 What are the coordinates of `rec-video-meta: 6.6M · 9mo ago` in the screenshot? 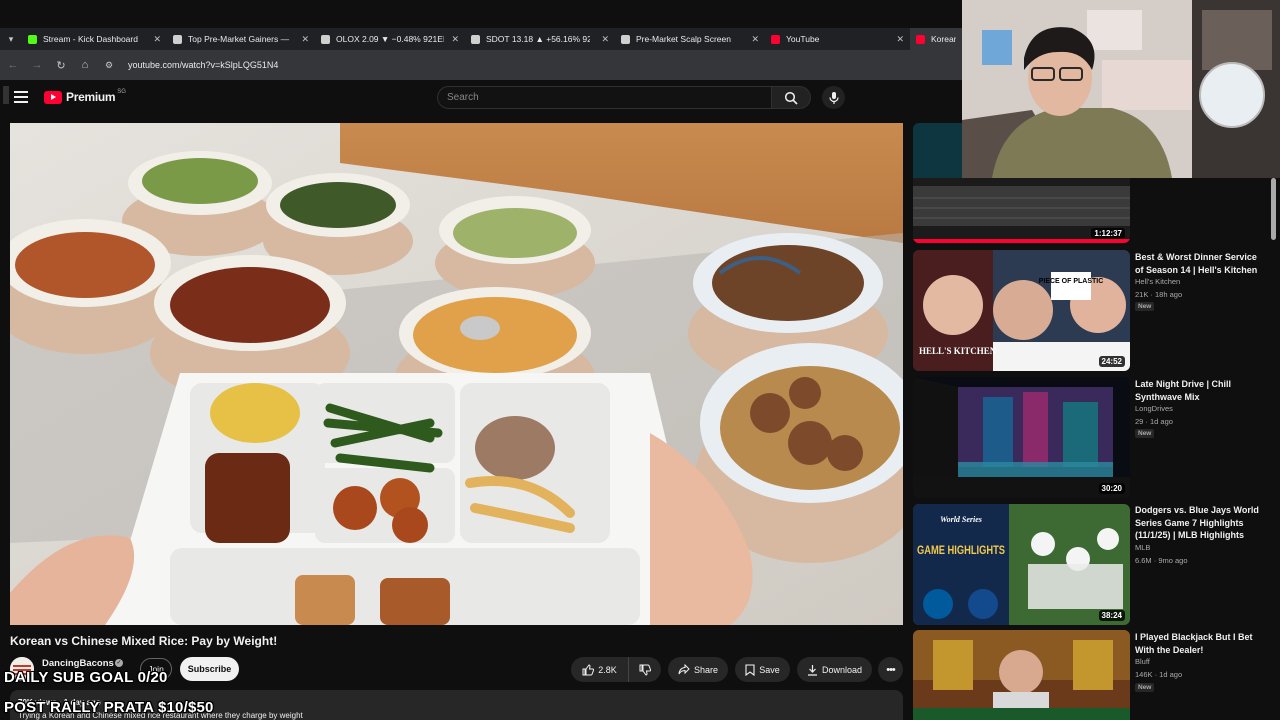 It's located at (1161, 560).